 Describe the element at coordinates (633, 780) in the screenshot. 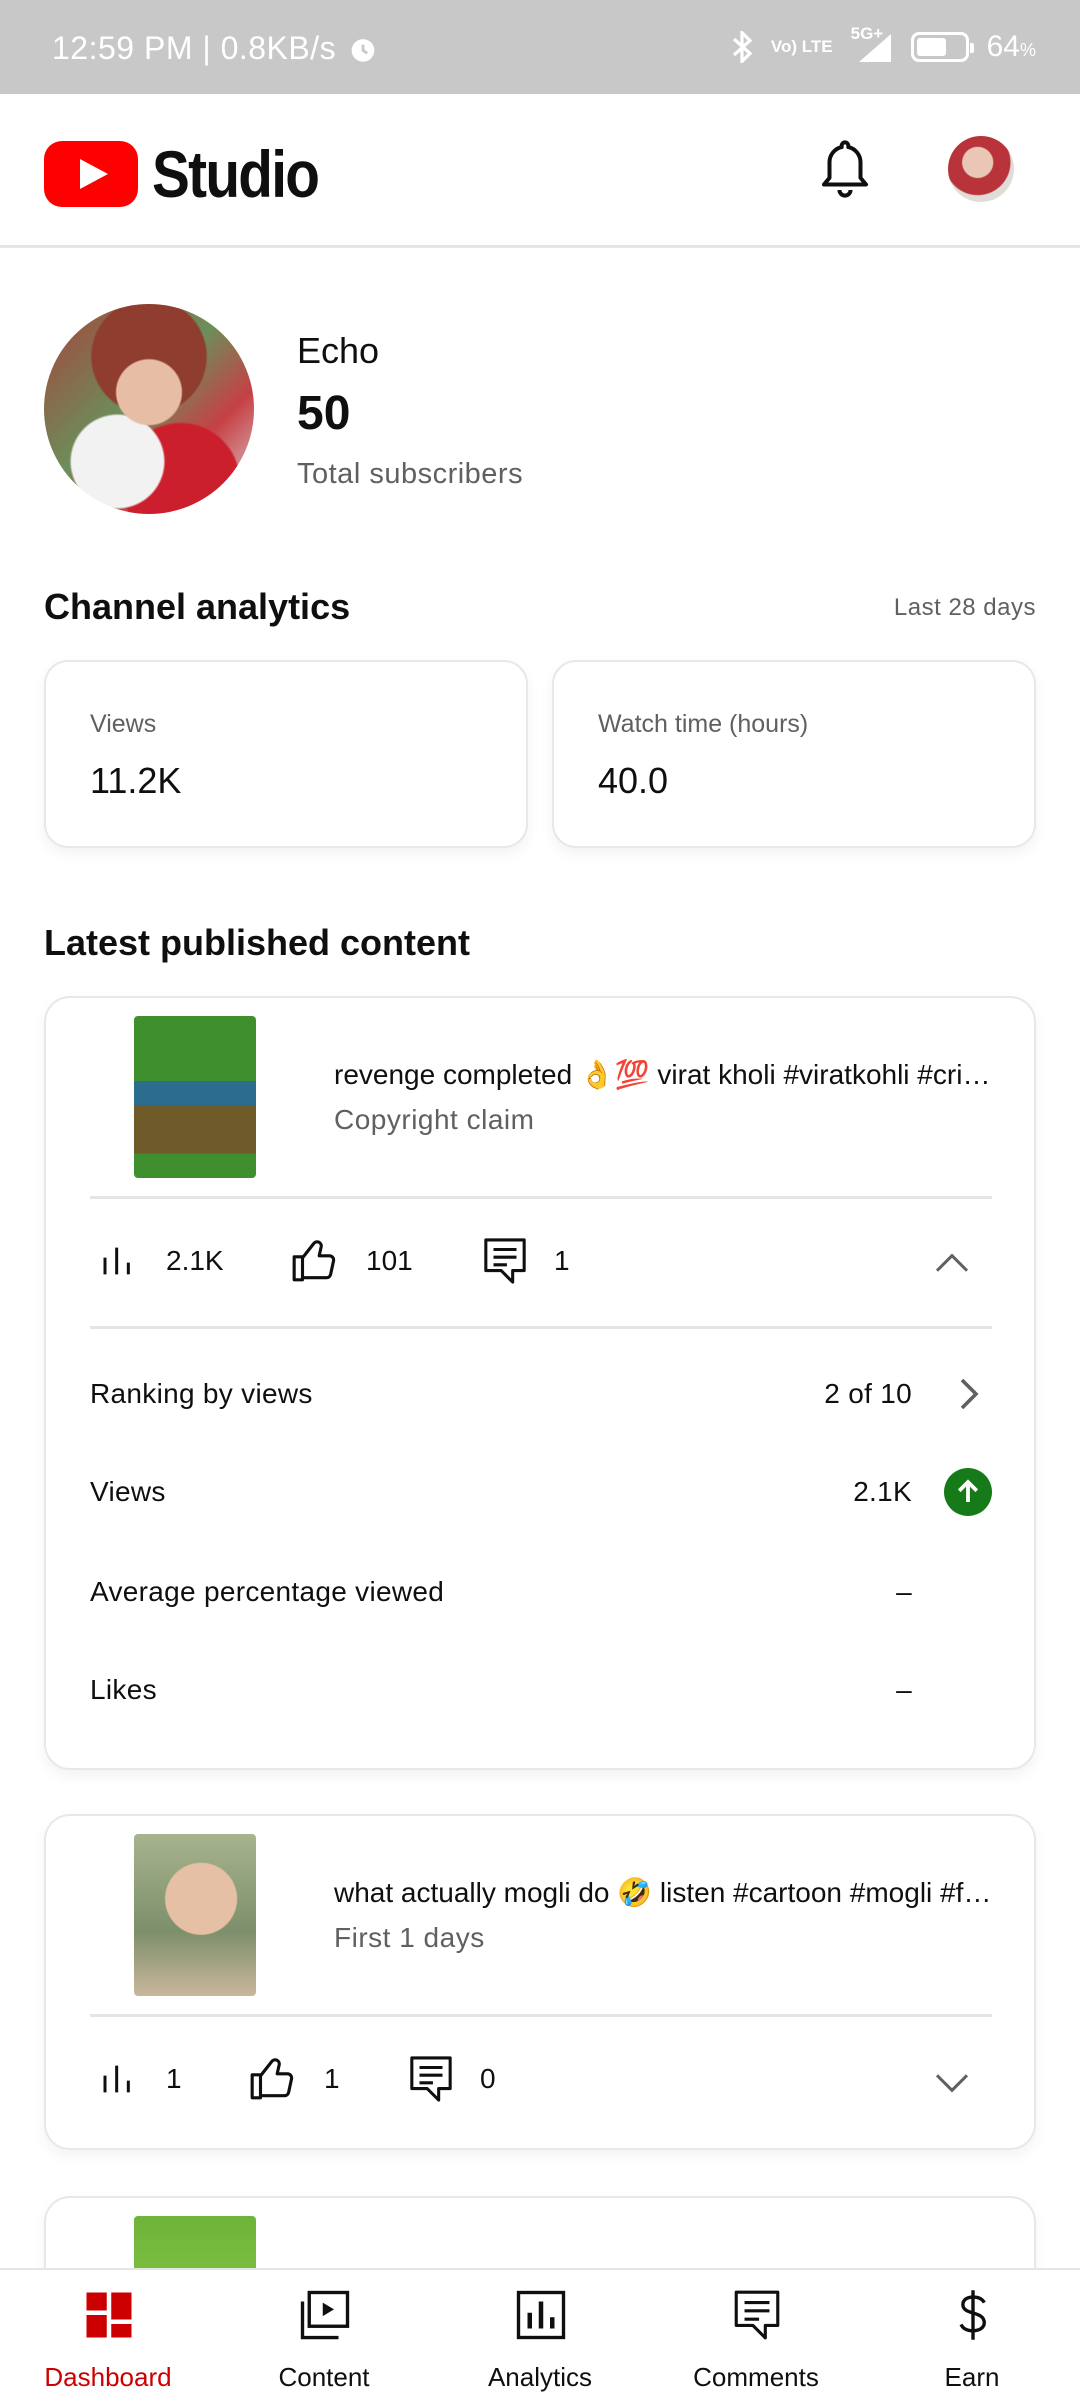

I see `metric-value: 40.0` at that location.